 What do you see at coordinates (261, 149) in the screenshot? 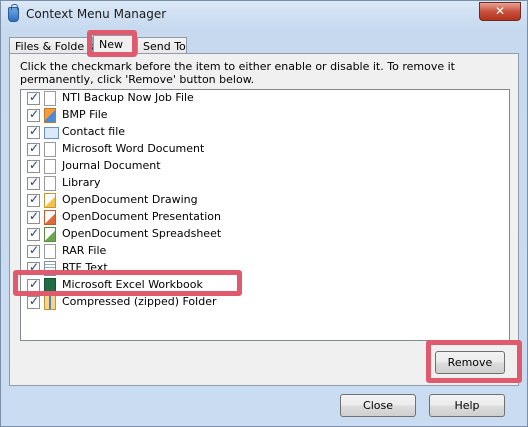
I see `list-item: Microsoft Word Document` at bounding box center [261, 149].